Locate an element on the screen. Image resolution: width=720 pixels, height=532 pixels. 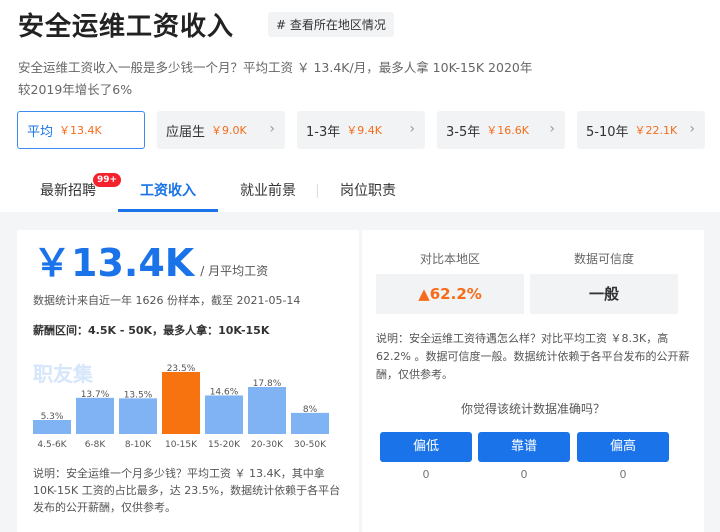
bar-30-50K is located at coordinates (310, 423).